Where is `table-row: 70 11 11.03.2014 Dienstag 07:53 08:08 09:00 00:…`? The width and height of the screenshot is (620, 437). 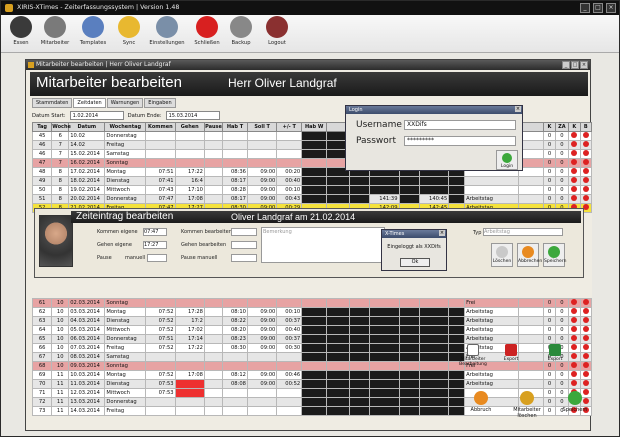
table-row: 70 11 11.03.2014 Dienstag 07:53 08:08 09:00 00:… is located at coordinates (312, 384).